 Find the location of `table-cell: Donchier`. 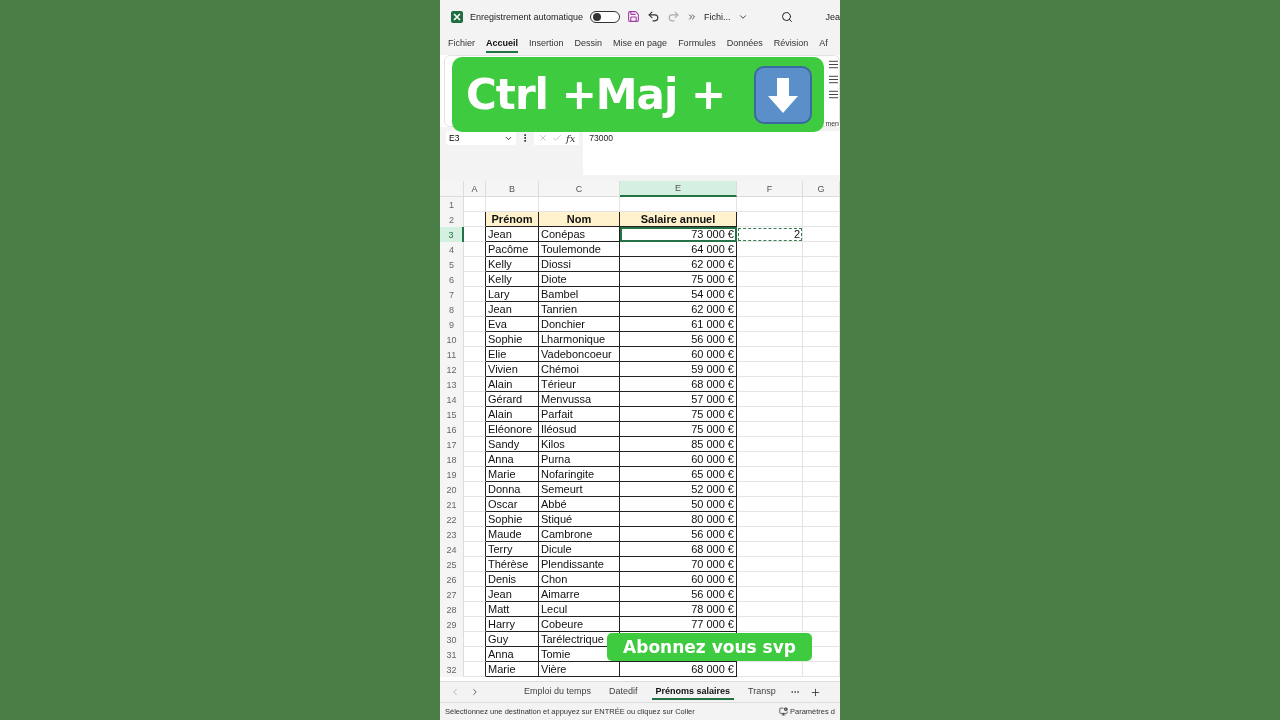

table-cell: Donchier is located at coordinates (579, 324).